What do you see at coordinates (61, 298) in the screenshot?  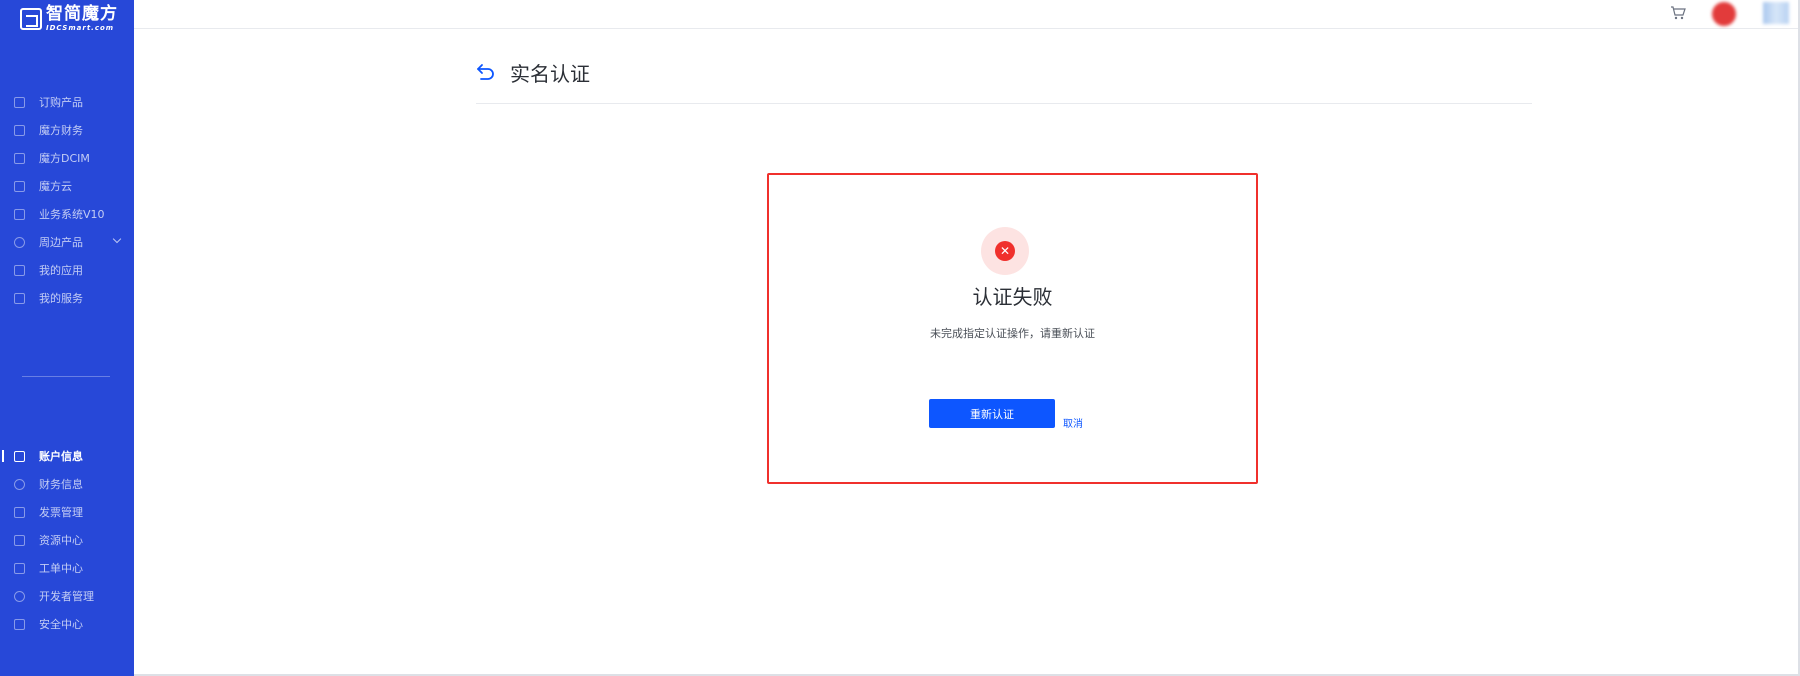 I see `sidebar-item-label: 我的服务` at bounding box center [61, 298].